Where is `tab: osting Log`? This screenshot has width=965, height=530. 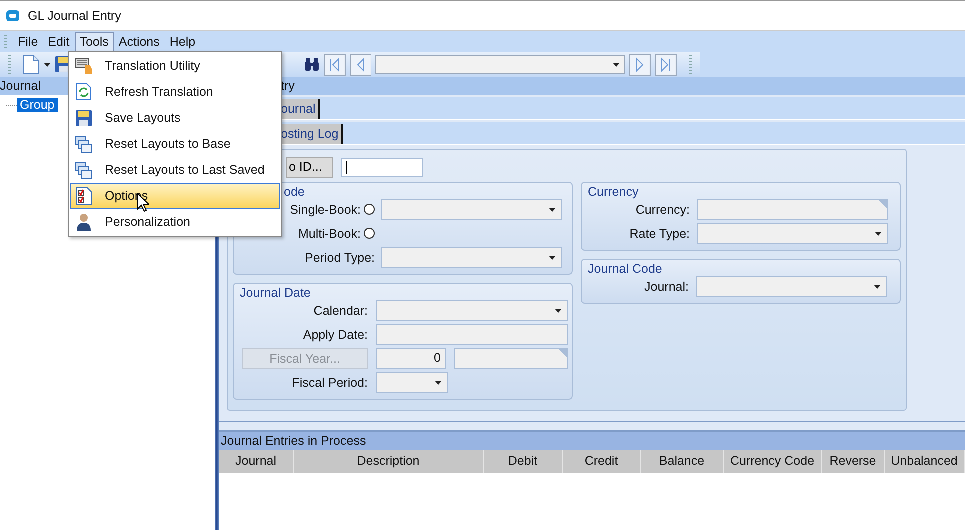 tab: osting Log is located at coordinates (312, 134).